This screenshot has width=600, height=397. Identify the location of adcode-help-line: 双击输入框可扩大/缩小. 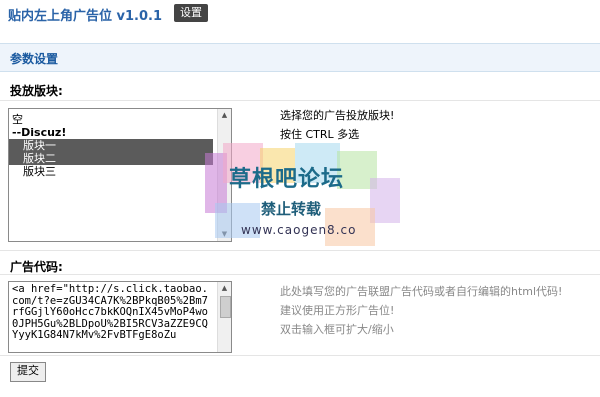
(337, 329).